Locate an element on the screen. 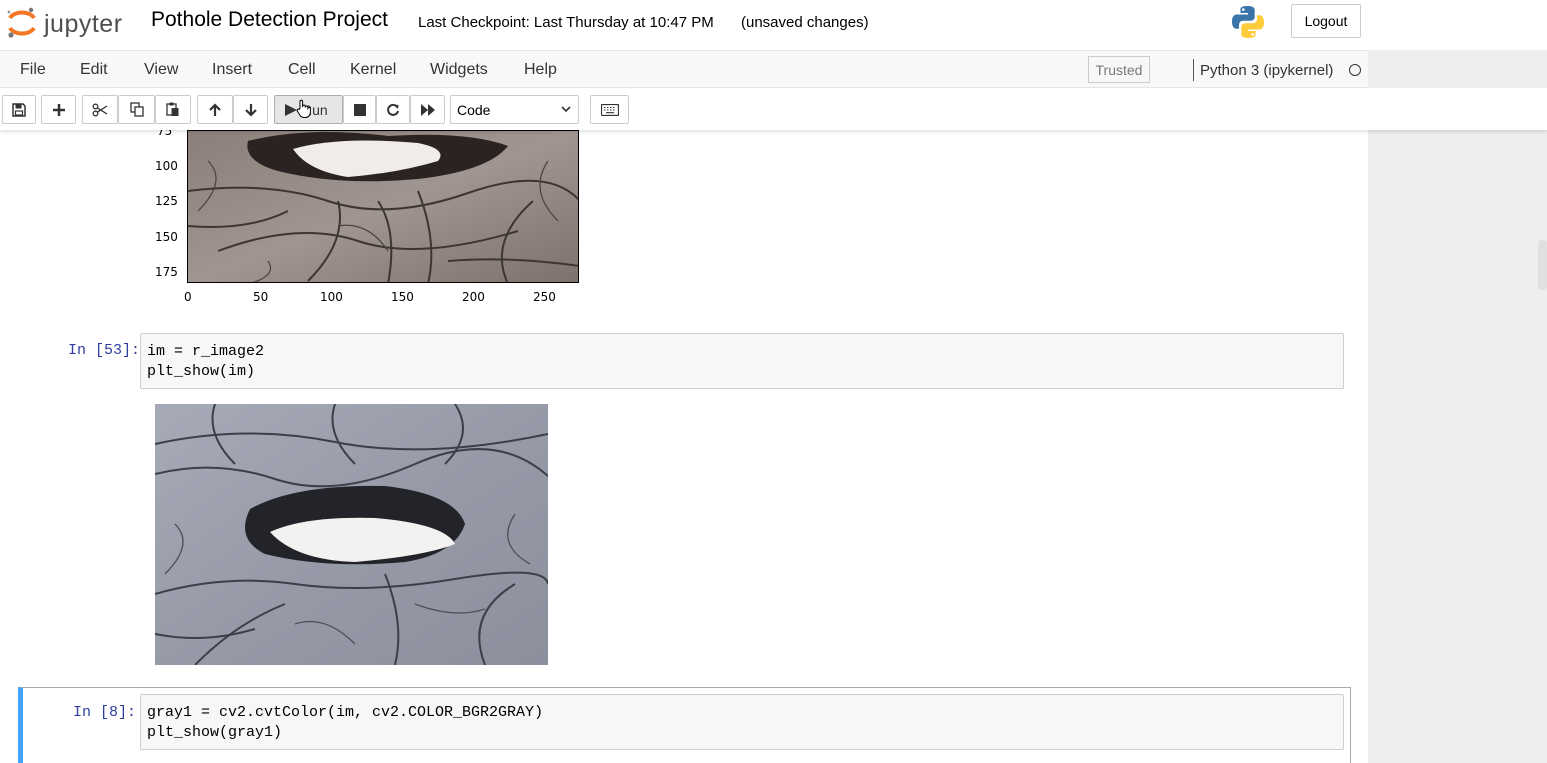 The image size is (1547, 763). save-icon is located at coordinates (19, 109).